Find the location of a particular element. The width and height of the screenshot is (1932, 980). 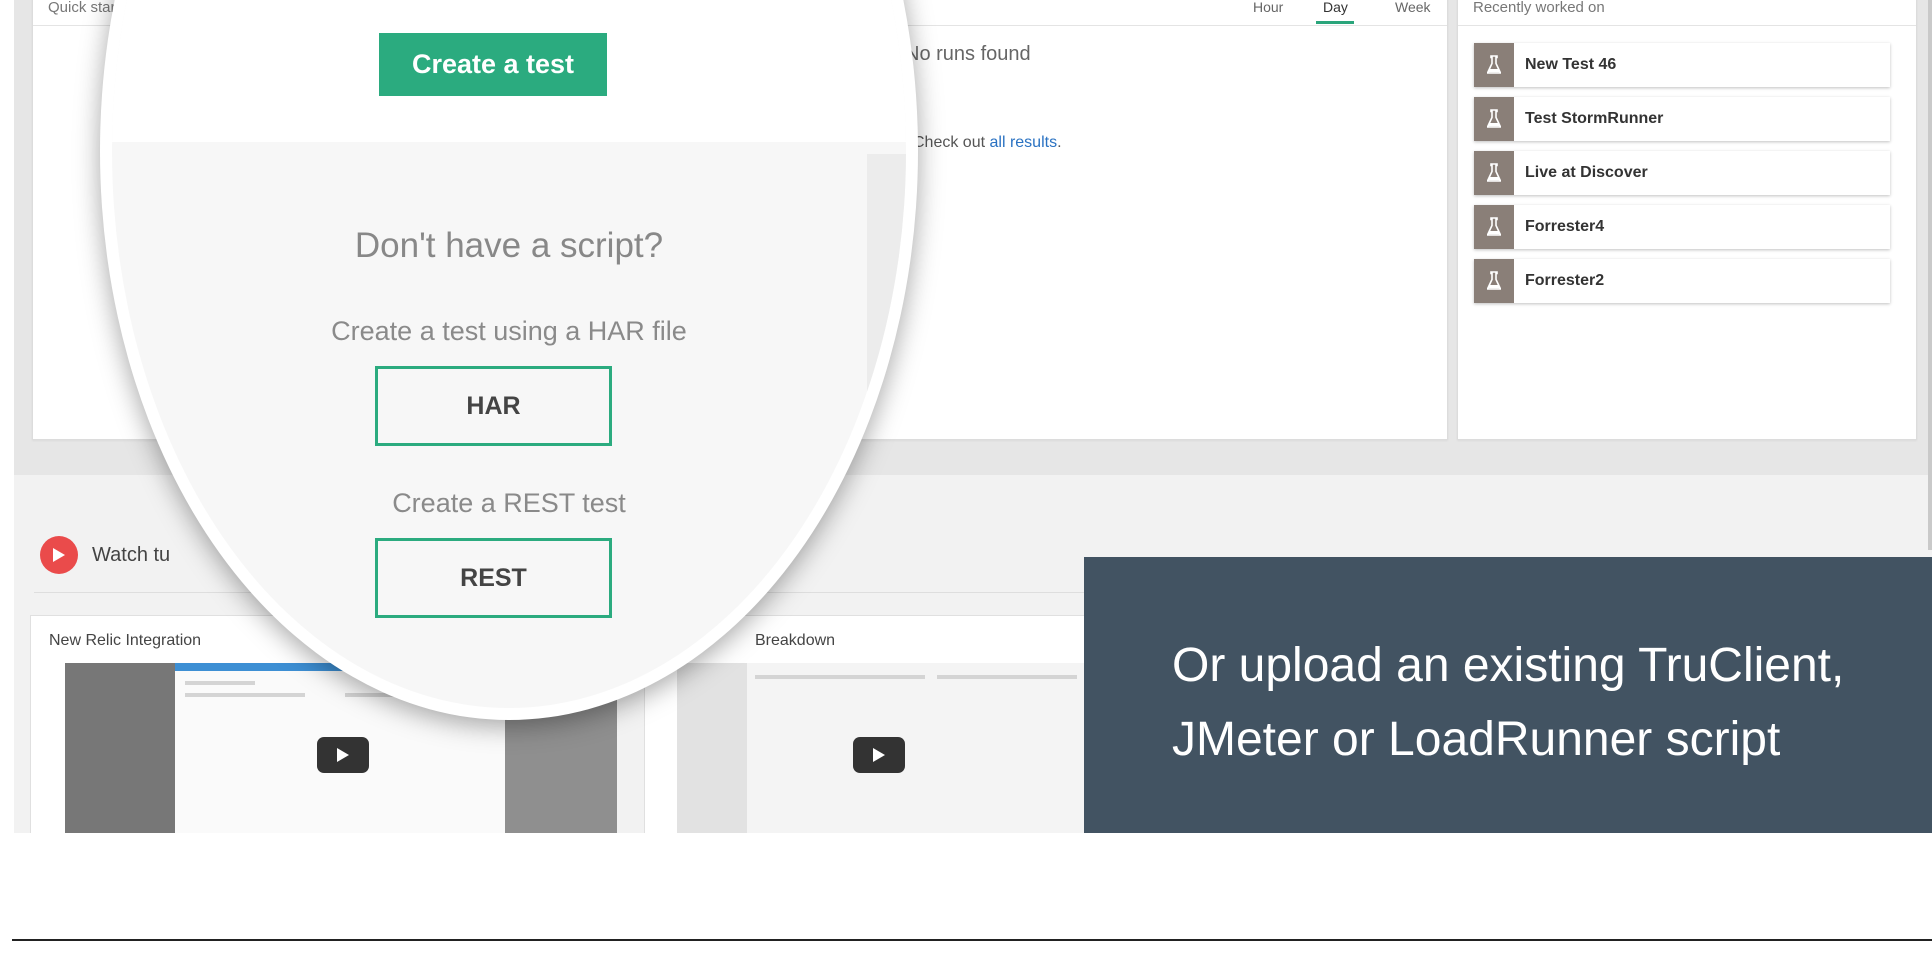

video-title: New Relic Integration is located at coordinates (125, 640).